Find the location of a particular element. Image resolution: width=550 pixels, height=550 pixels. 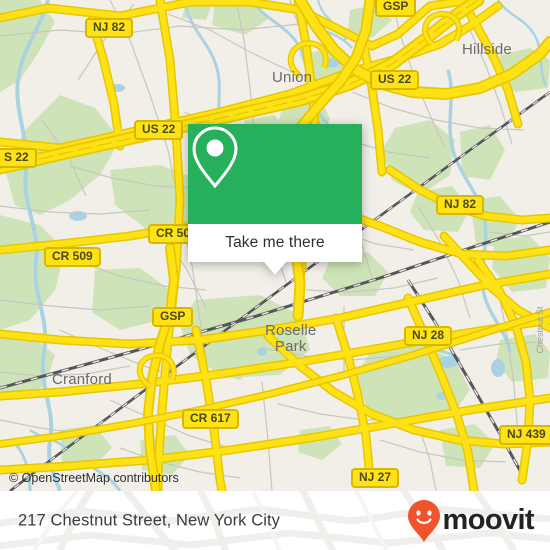

take-me-there-label: Take me there is located at coordinates (275, 242).